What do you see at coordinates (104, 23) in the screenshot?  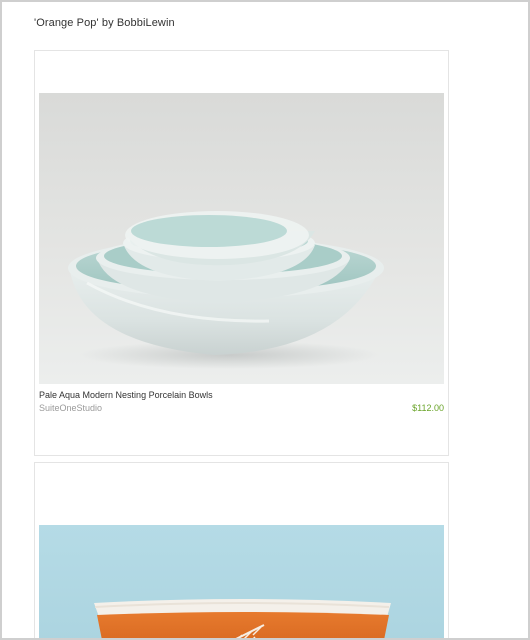 I see `treasury-title: 'Orange Pop' by BobbiLewin` at bounding box center [104, 23].